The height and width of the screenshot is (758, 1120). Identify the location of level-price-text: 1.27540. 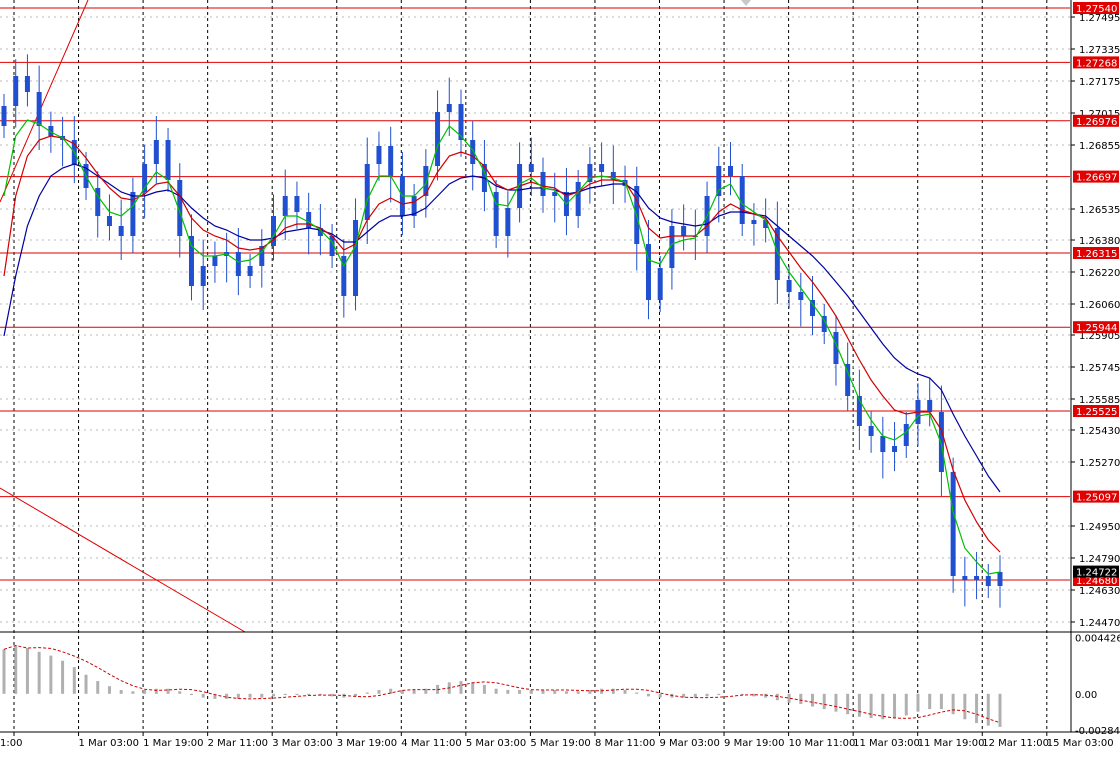
(1096, 9).